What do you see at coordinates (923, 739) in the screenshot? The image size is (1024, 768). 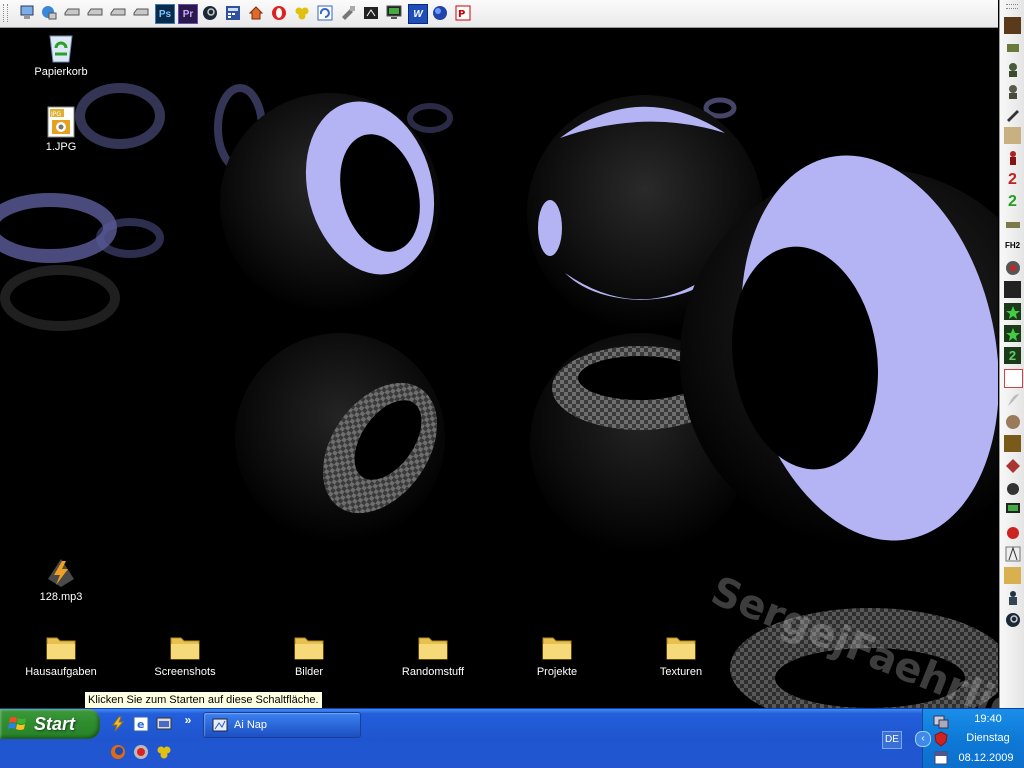 I see `tray-expand-chevron-icon: ‹` at bounding box center [923, 739].